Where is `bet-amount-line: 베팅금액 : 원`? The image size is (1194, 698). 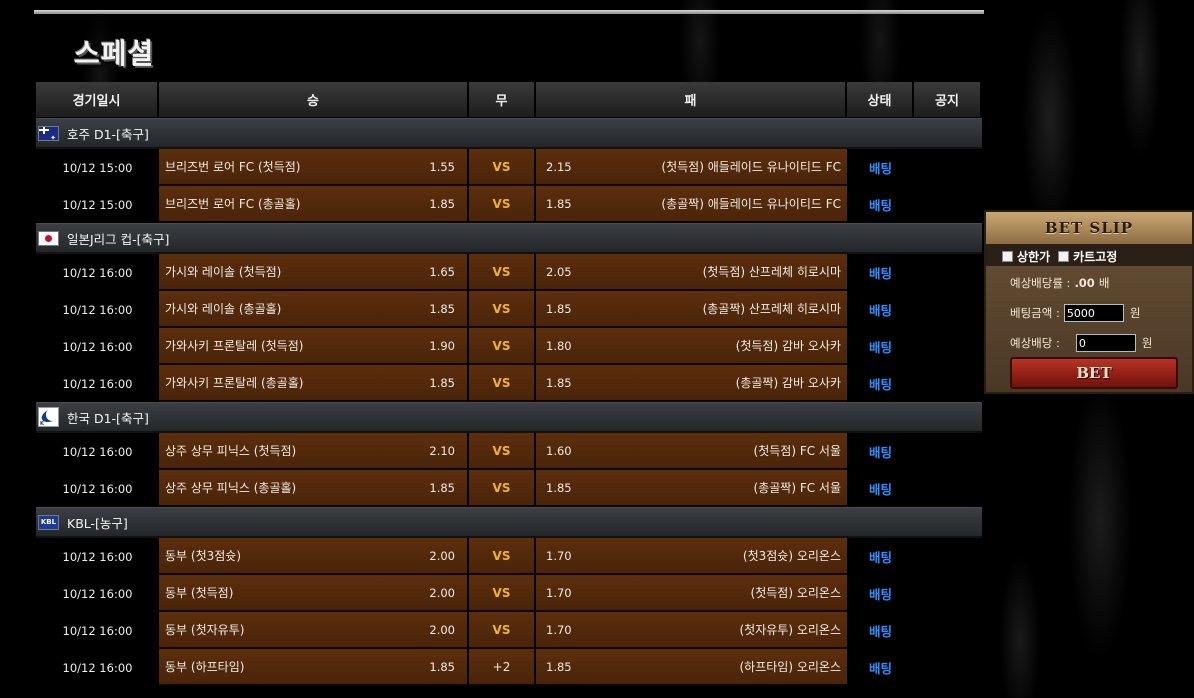
bet-amount-line: 베팅금액 : 원 is located at coordinates (1101, 313).